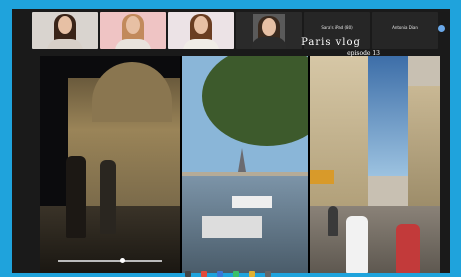 The width and height of the screenshot is (461, 277). What do you see at coordinates (363, 53) in the screenshot?
I see `video-caption-sub: episode 13` at bounding box center [363, 53].